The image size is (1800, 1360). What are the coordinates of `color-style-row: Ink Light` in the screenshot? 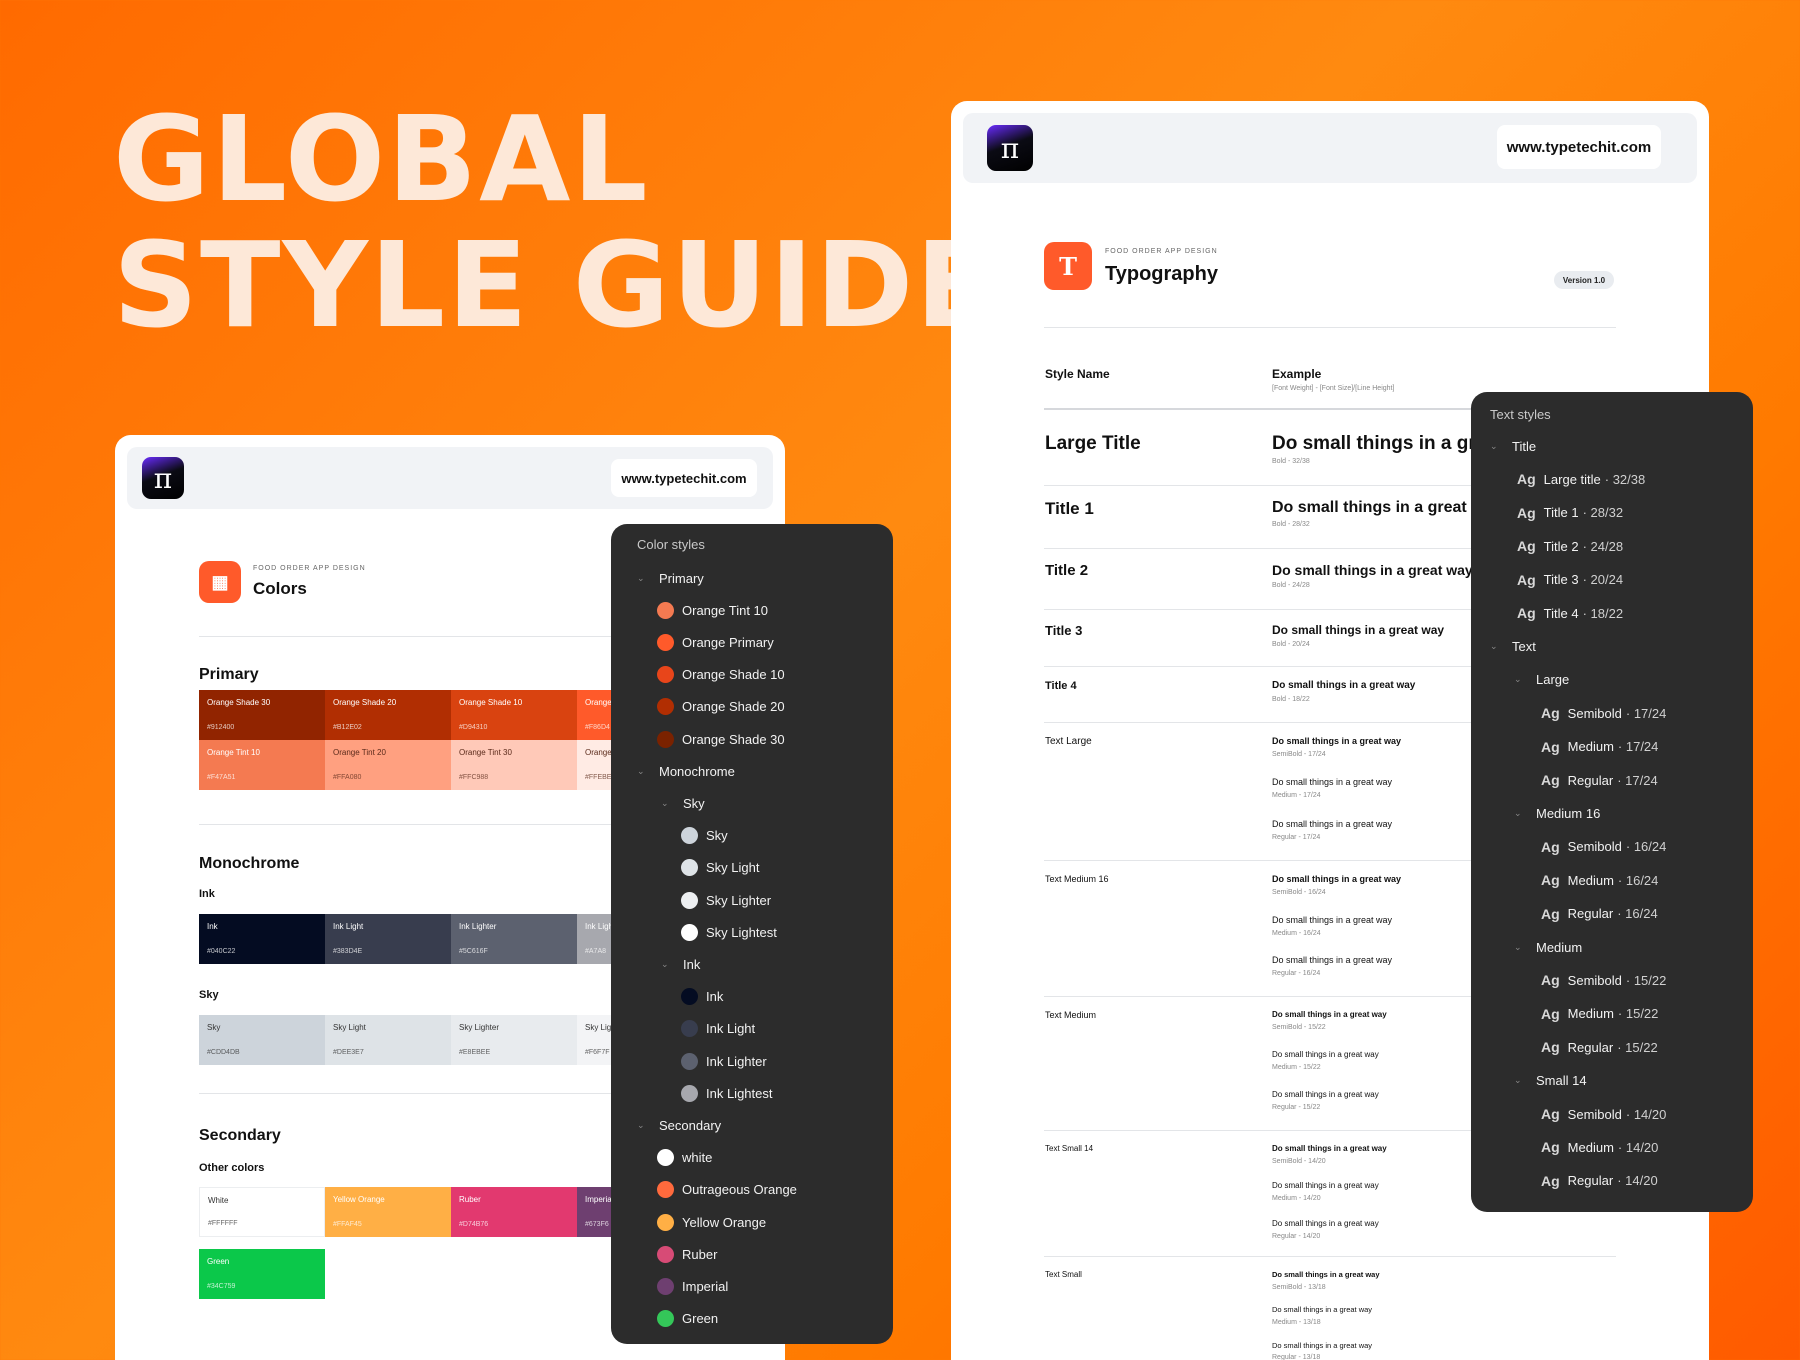 It's located at (718, 1029).